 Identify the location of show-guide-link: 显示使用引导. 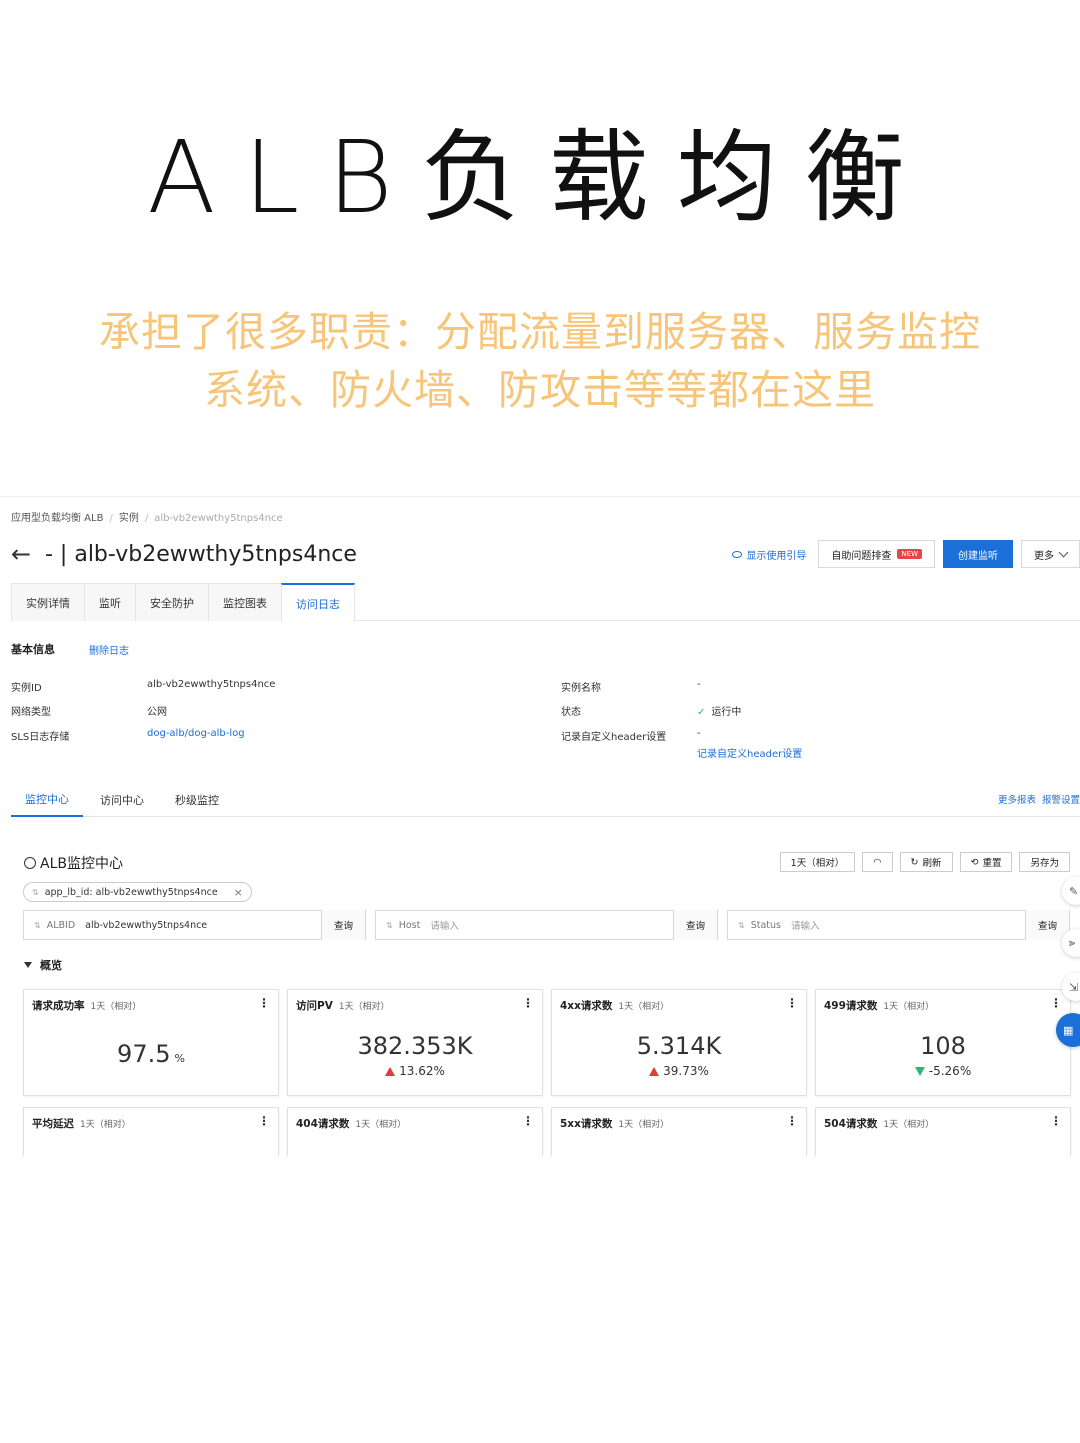
(769, 554).